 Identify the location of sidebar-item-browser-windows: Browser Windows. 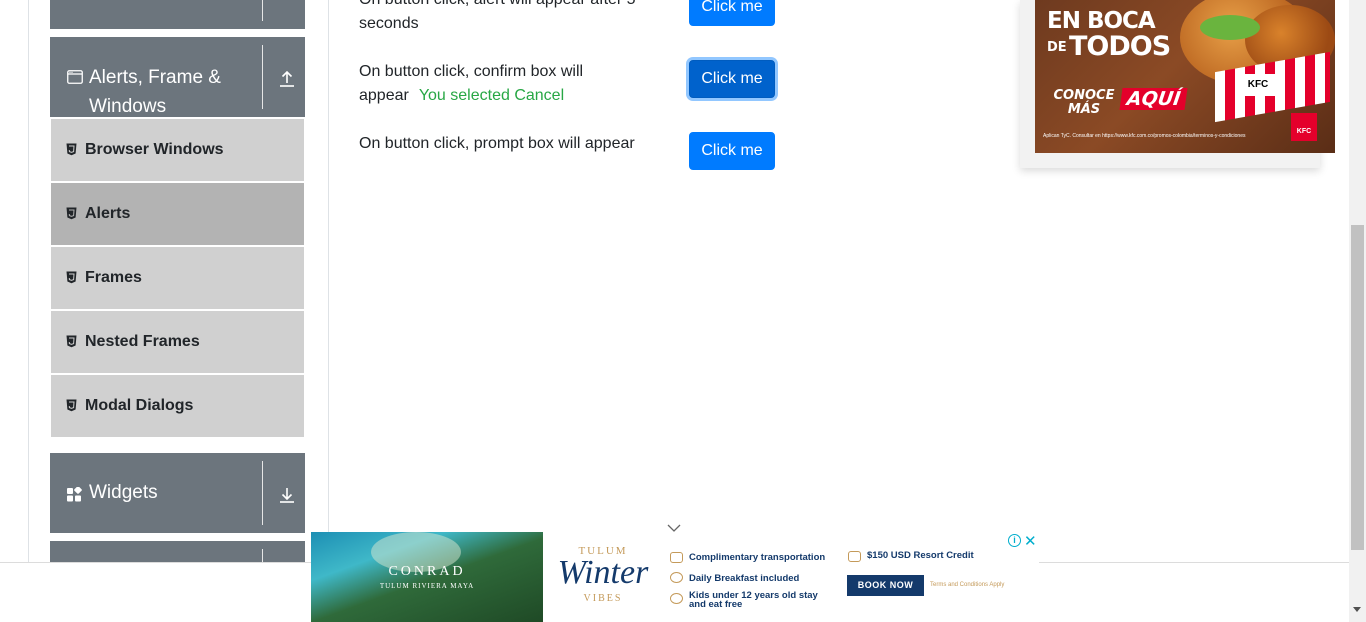
(177, 150).